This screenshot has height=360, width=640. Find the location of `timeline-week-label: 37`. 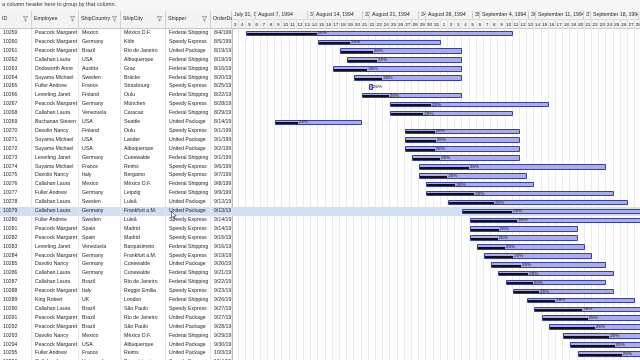

timeline-week-label: 37 is located at coordinates (587, 15).